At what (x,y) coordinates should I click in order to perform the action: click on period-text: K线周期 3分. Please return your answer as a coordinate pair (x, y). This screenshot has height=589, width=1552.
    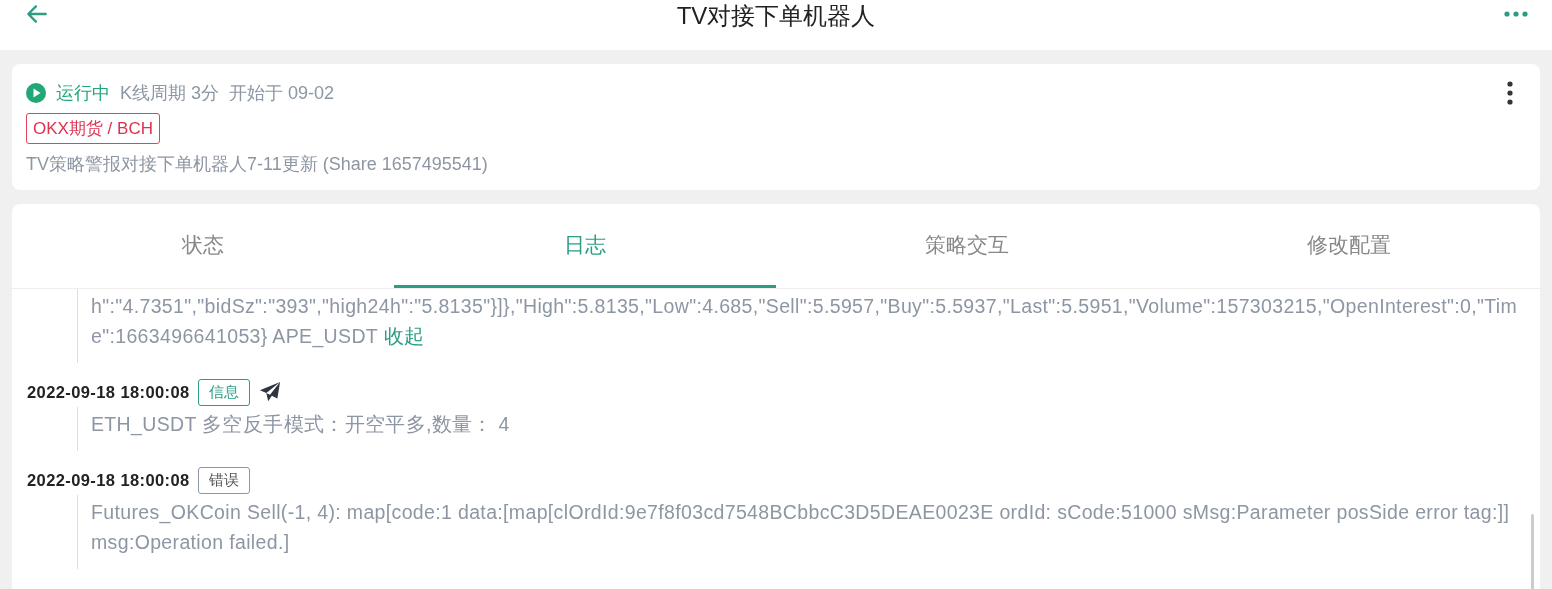
    Looking at the image, I should click on (170, 93).